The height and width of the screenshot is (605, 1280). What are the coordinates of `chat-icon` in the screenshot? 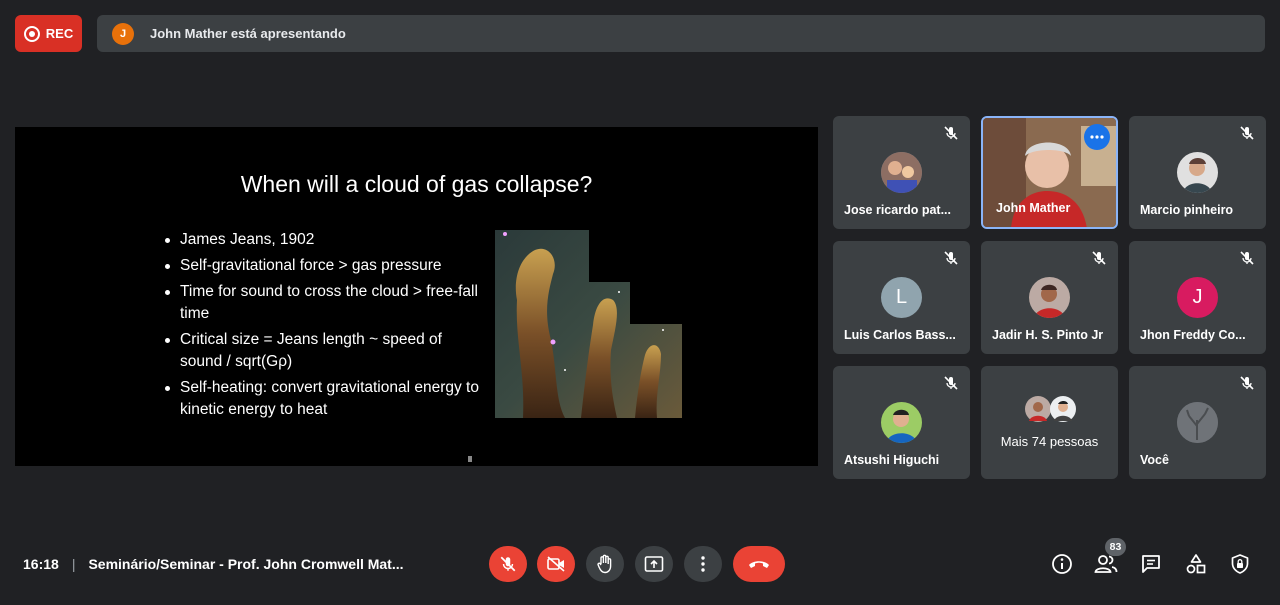 It's located at (1151, 564).